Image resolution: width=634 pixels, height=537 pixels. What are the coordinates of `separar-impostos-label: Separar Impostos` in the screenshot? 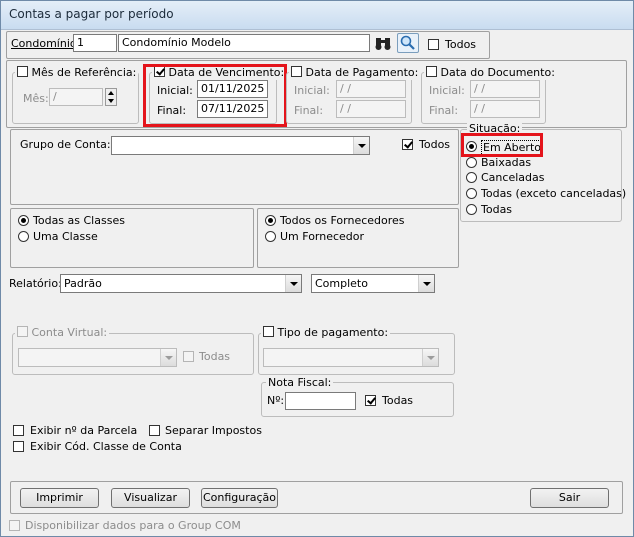 It's located at (213, 430).